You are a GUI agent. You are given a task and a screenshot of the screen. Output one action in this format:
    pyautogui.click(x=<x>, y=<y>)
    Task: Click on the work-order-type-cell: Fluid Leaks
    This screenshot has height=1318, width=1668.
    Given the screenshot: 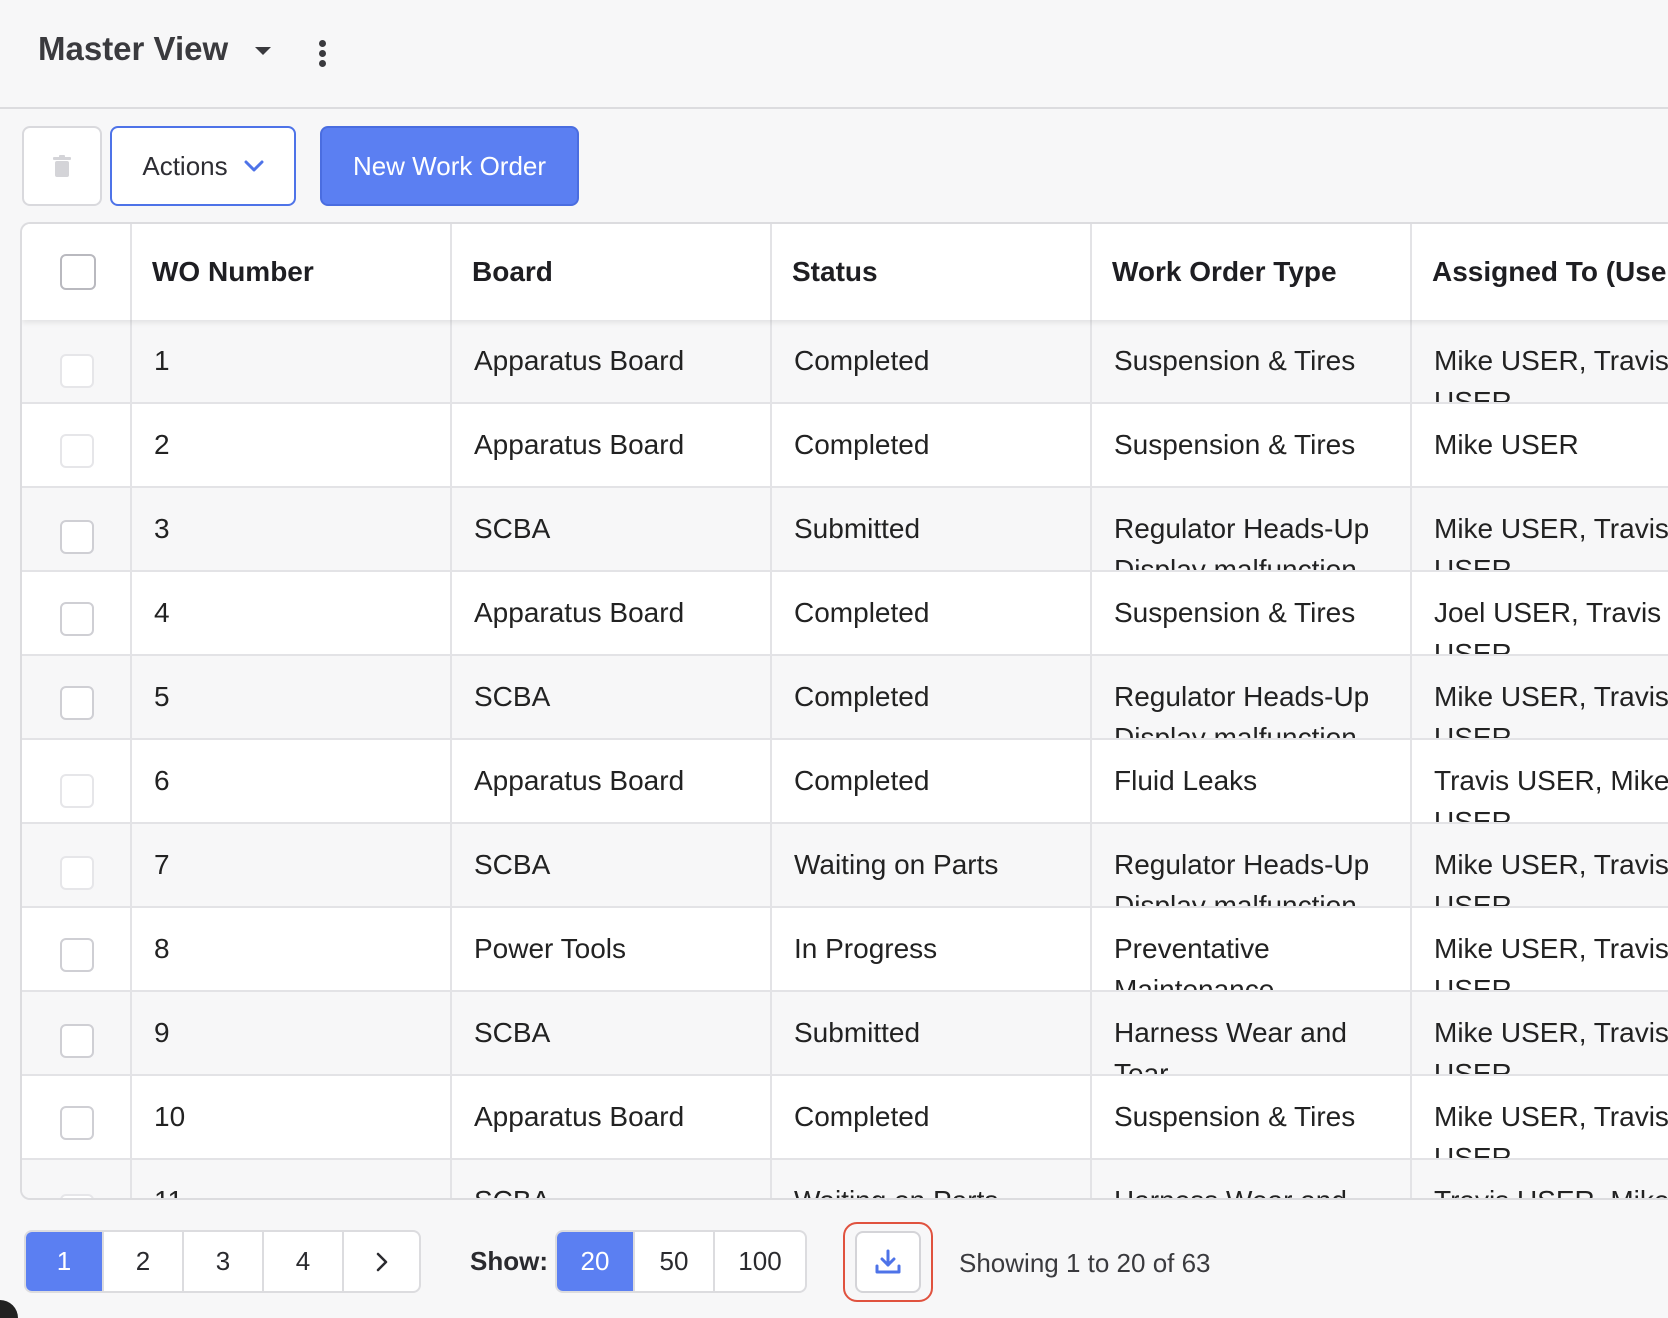 What is the action you would take?
    pyautogui.click(x=1252, y=781)
    